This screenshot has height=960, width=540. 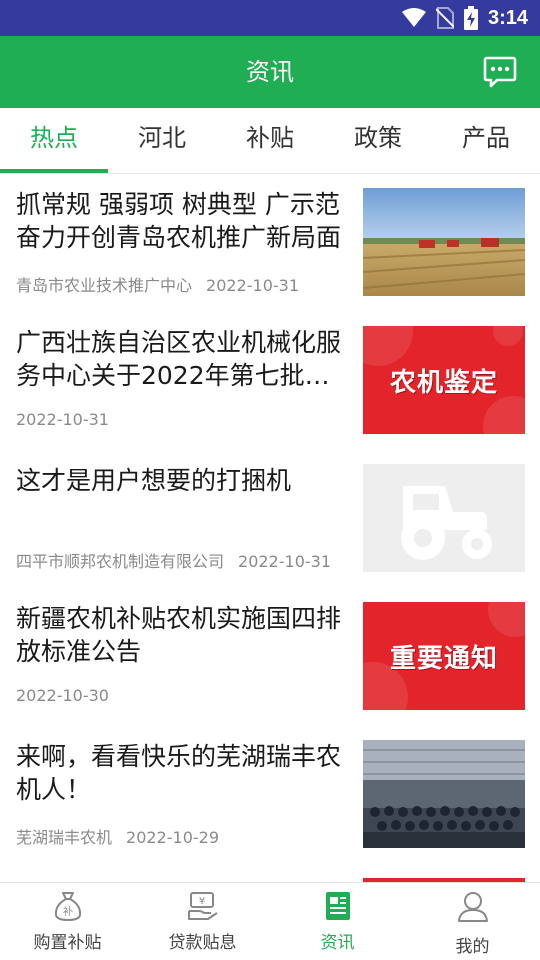 I want to click on loan-money-icon: ¥, so click(x=202, y=906).